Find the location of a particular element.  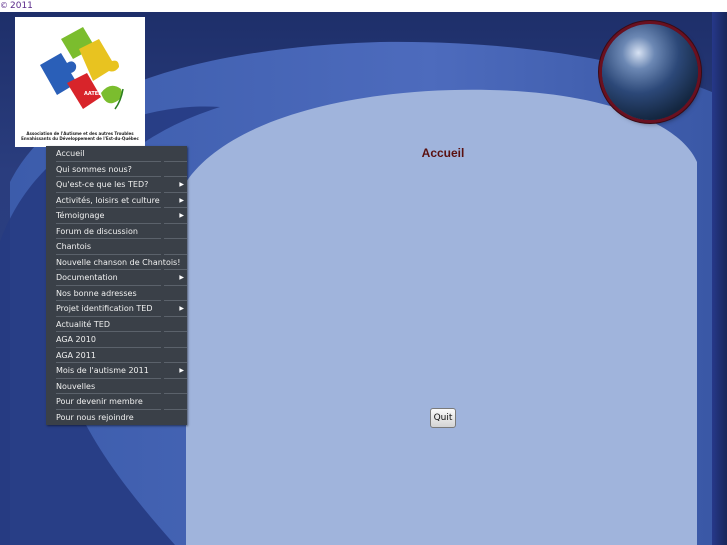

copyright-line: © 2011 is located at coordinates (16, 6).